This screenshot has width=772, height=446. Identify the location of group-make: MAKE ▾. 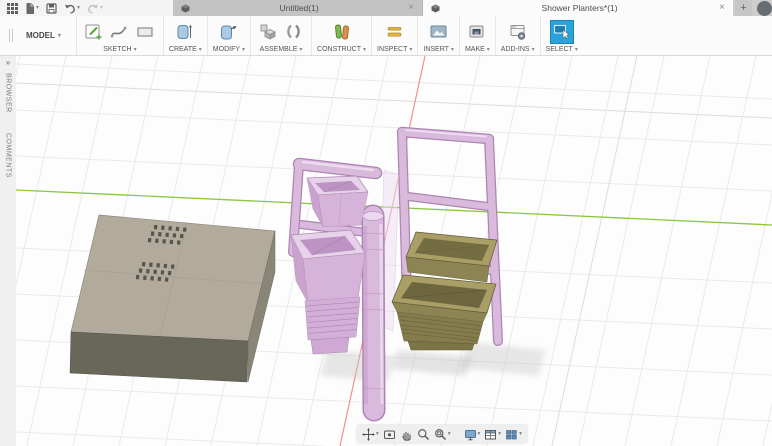
(476, 35).